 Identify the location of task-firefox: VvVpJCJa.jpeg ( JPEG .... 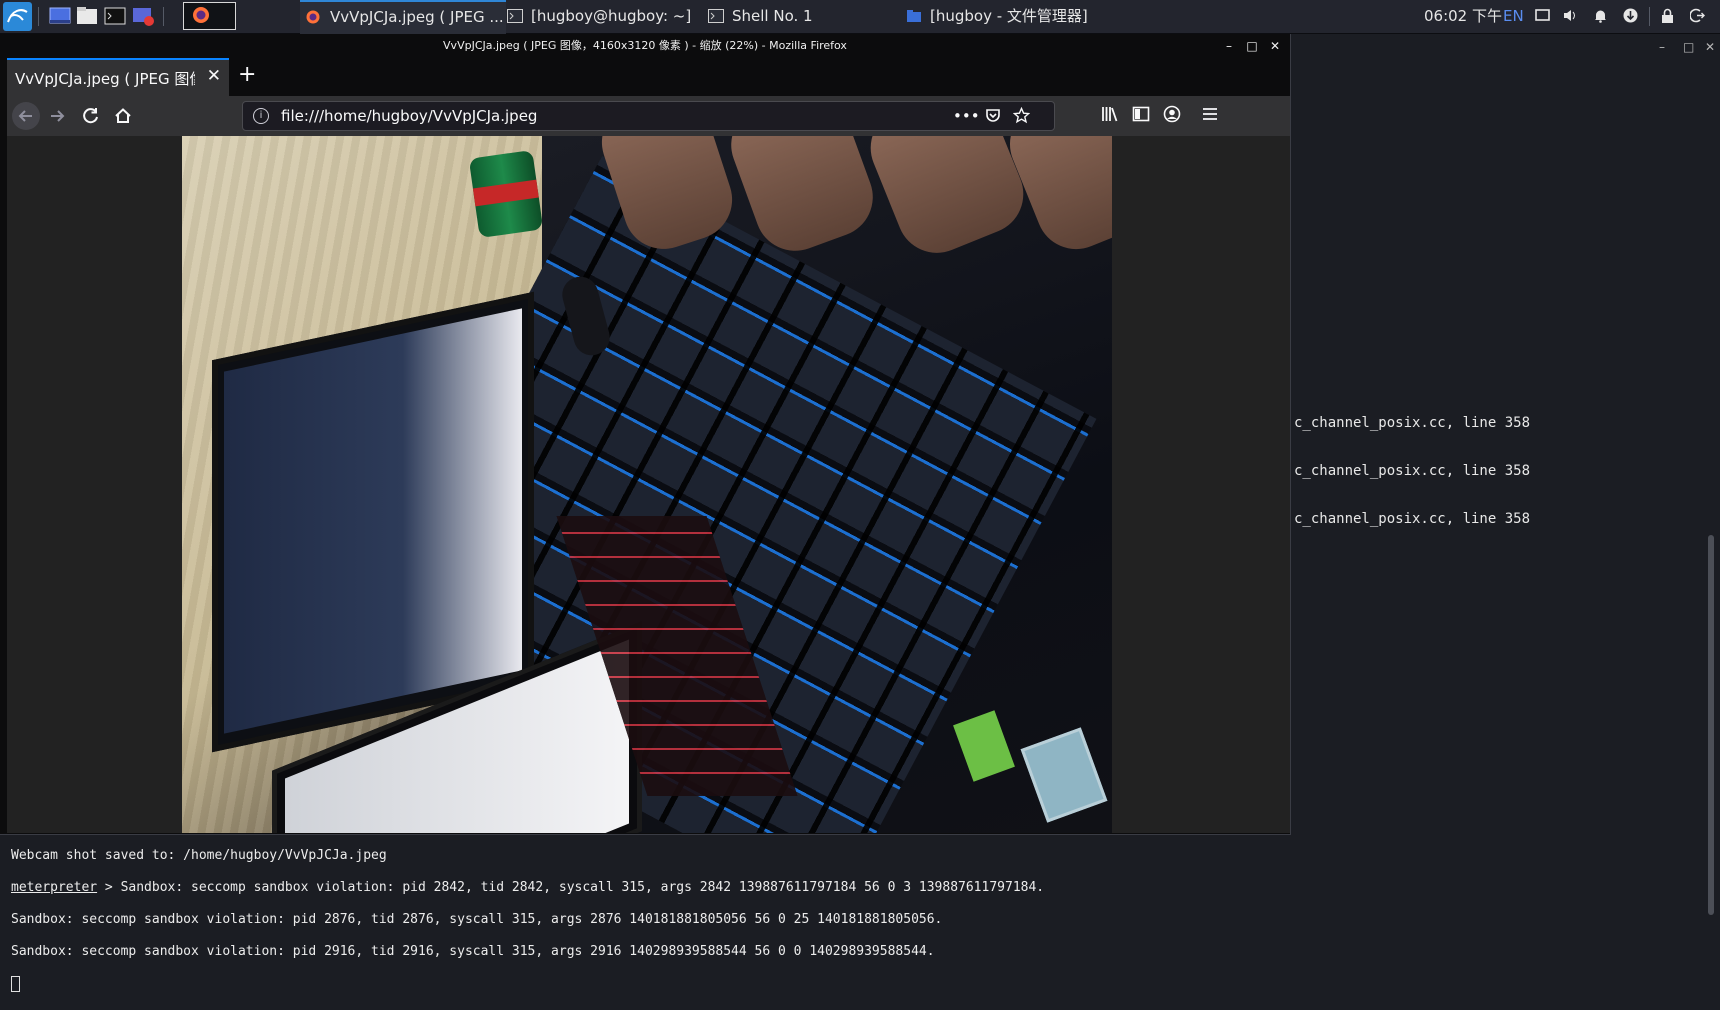
(403, 17).